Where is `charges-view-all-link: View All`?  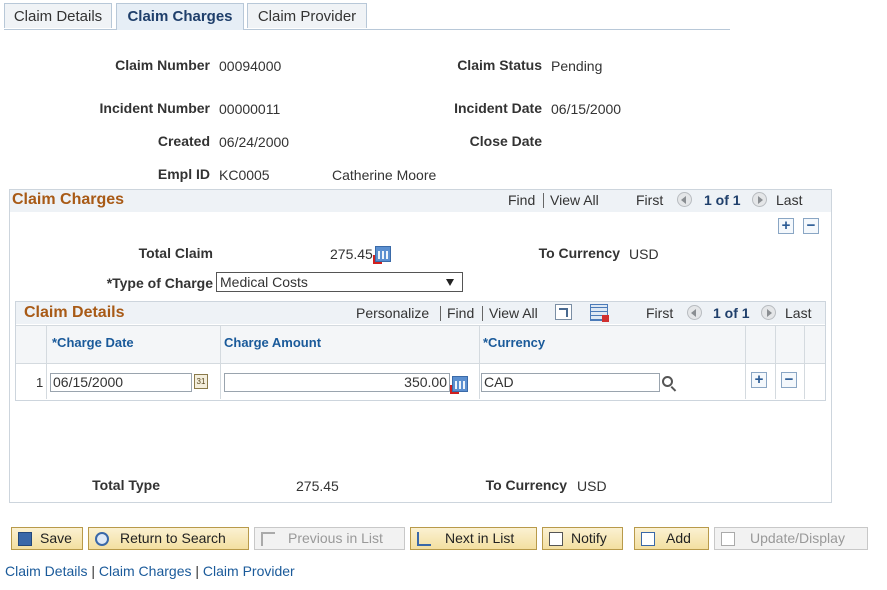 charges-view-all-link: View All is located at coordinates (574, 200).